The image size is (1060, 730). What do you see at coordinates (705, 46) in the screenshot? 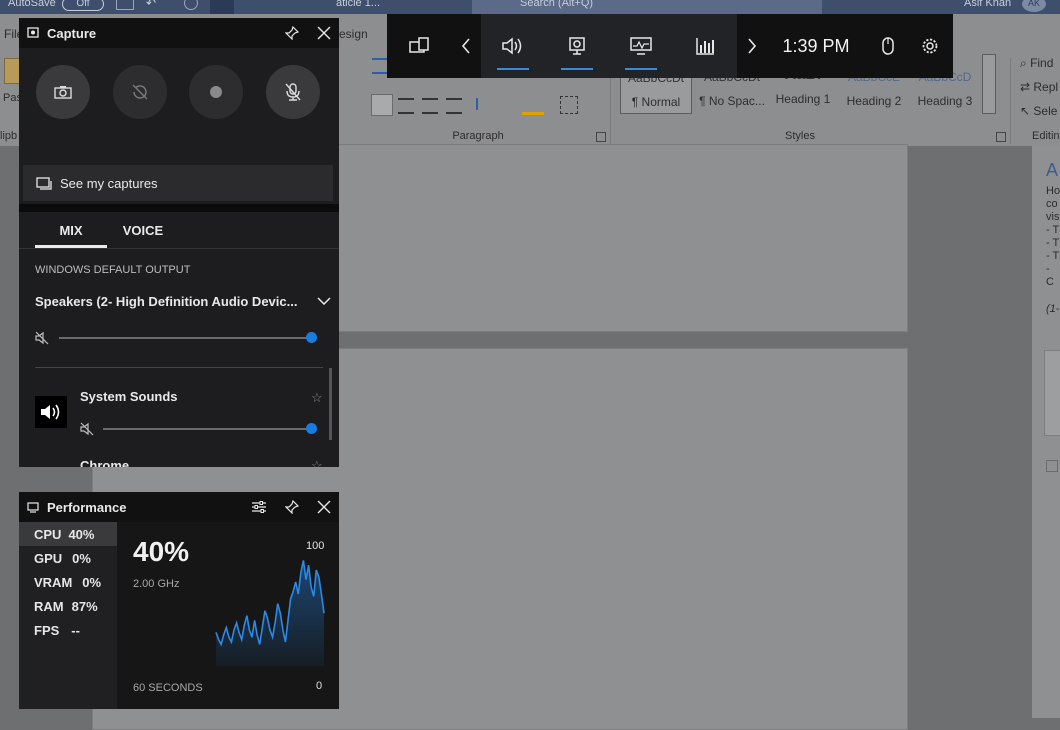
I see `resources-widget-button` at bounding box center [705, 46].